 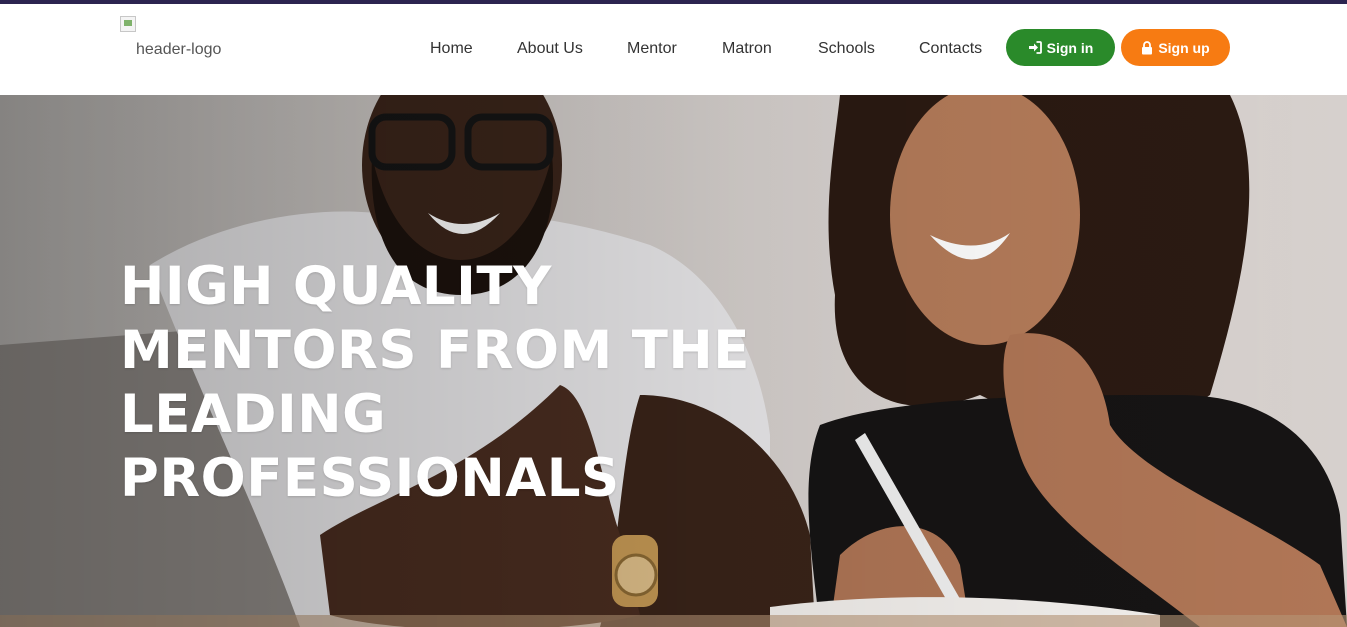 I want to click on hero-title-line: HIGH QUALITY, so click(x=336, y=286).